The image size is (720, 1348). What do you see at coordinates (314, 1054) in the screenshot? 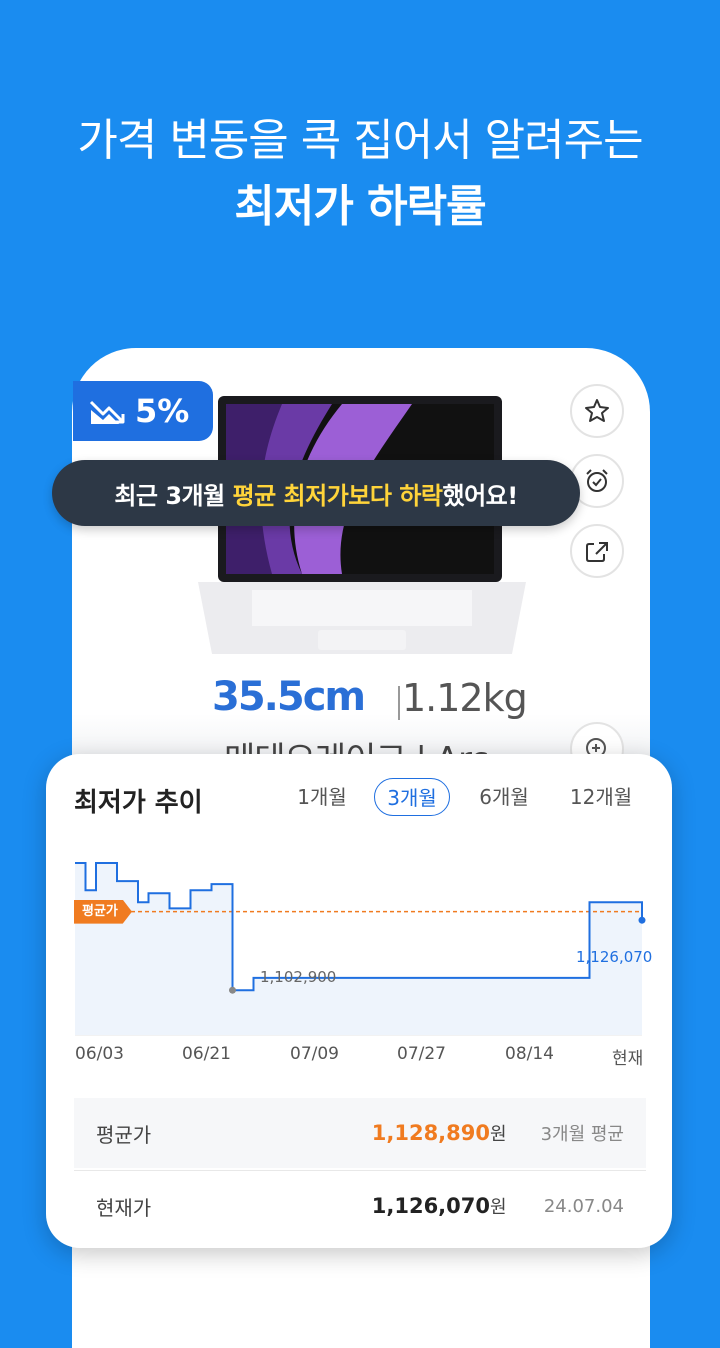
I see `x-label: 07/09` at bounding box center [314, 1054].